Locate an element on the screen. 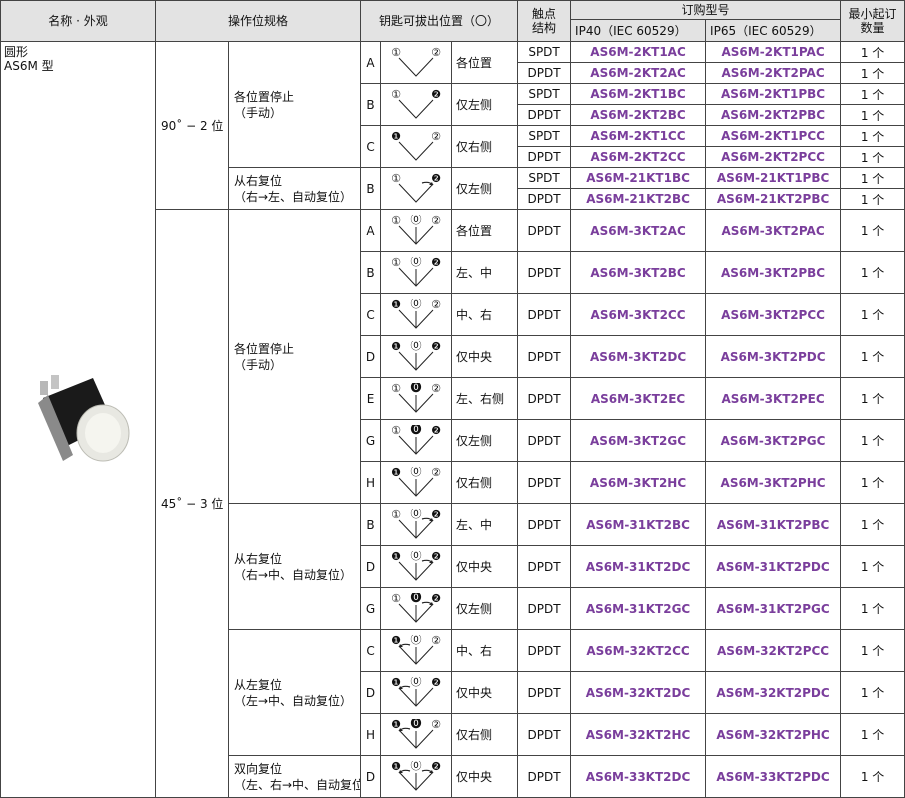 The image size is (905, 798). position-marker: ❶ is located at coordinates (396, 557).